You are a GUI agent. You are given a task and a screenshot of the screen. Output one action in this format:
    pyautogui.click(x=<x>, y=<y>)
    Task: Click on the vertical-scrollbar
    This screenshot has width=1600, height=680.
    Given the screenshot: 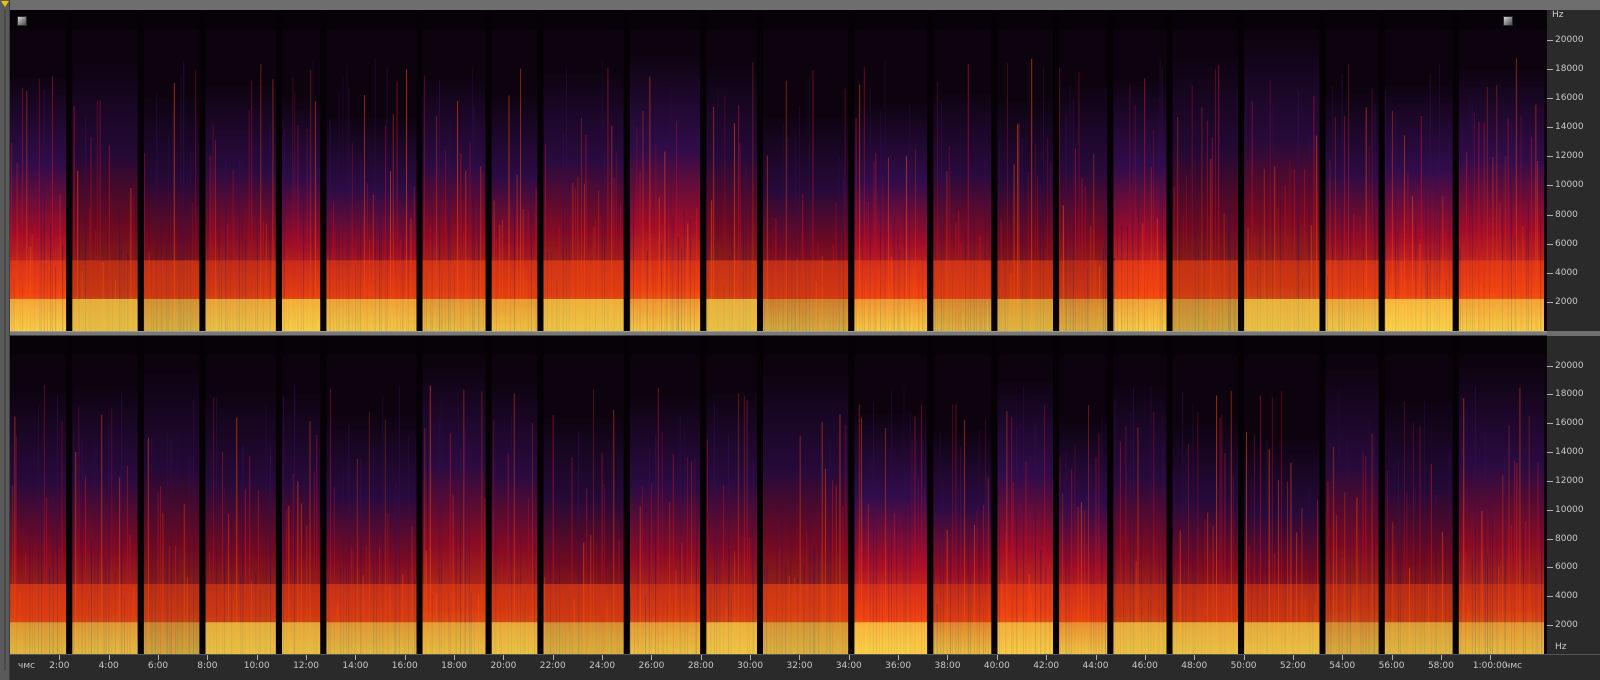 What is the action you would take?
    pyautogui.click(x=5, y=340)
    